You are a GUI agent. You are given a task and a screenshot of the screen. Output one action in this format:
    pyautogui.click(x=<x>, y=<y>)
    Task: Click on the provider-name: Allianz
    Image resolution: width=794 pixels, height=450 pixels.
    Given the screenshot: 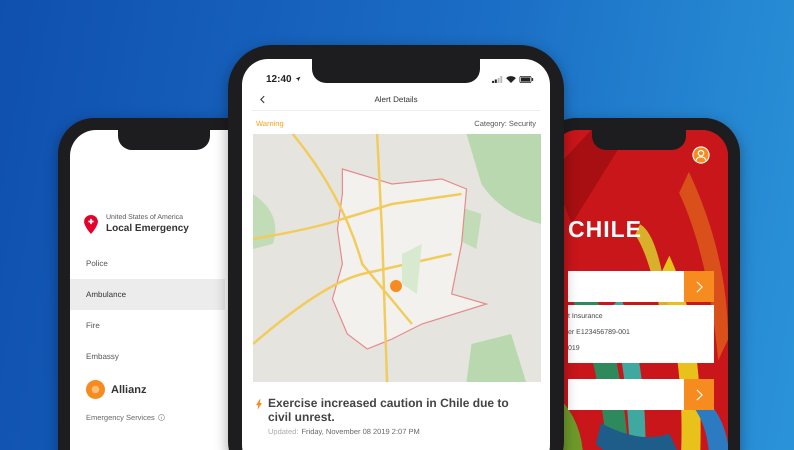 What is the action you would take?
    pyautogui.click(x=128, y=390)
    